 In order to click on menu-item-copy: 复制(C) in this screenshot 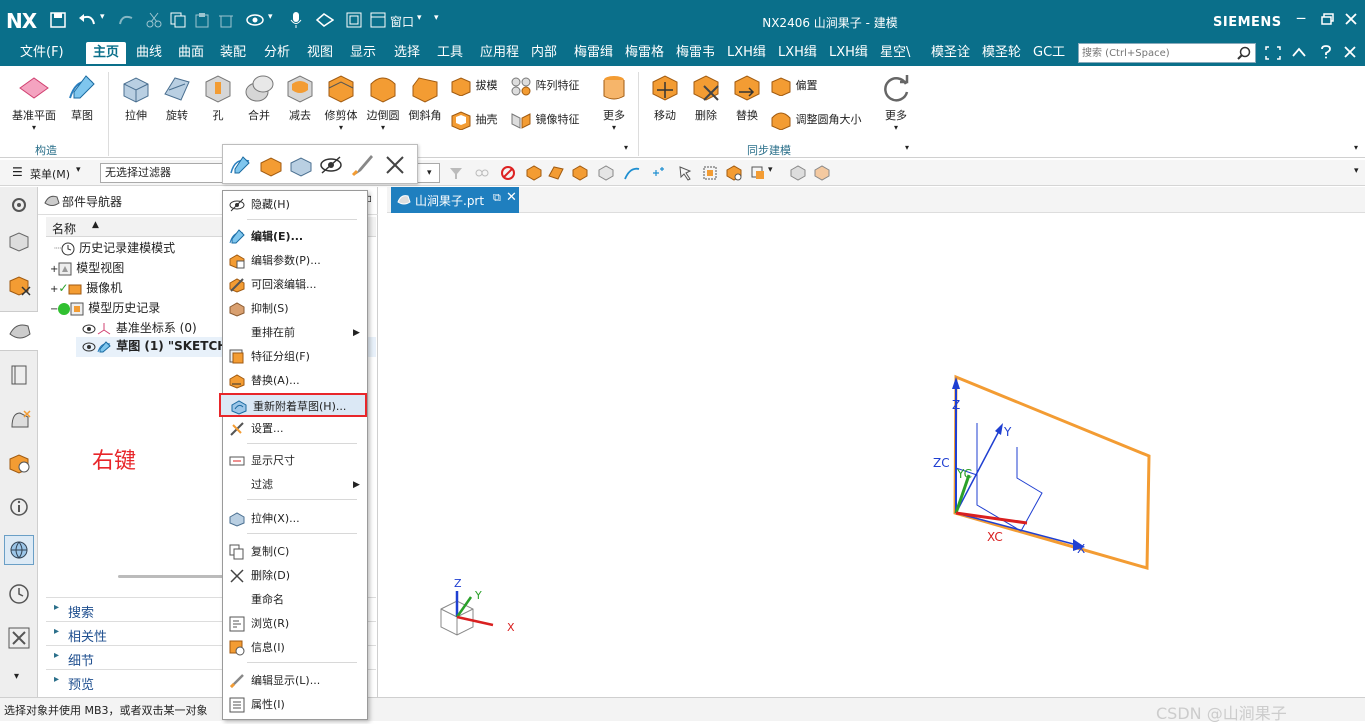, I will do `click(295, 552)`.